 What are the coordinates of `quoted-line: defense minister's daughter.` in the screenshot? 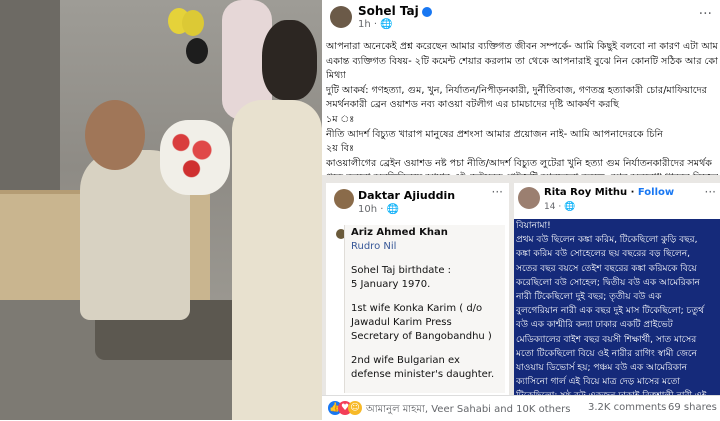 It's located at (423, 374).